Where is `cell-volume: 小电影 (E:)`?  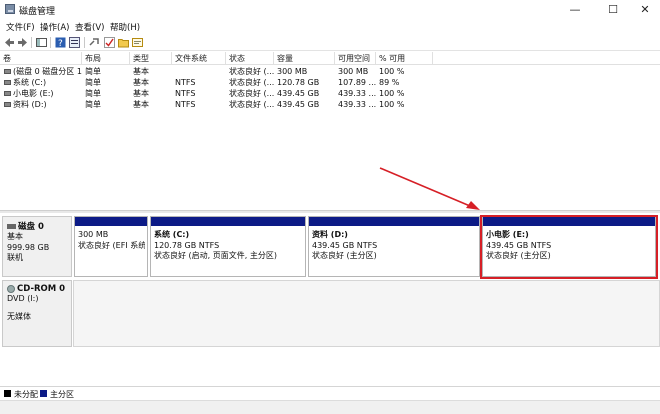 cell-volume: 小电影 (E:) is located at coordinates (33, 93).